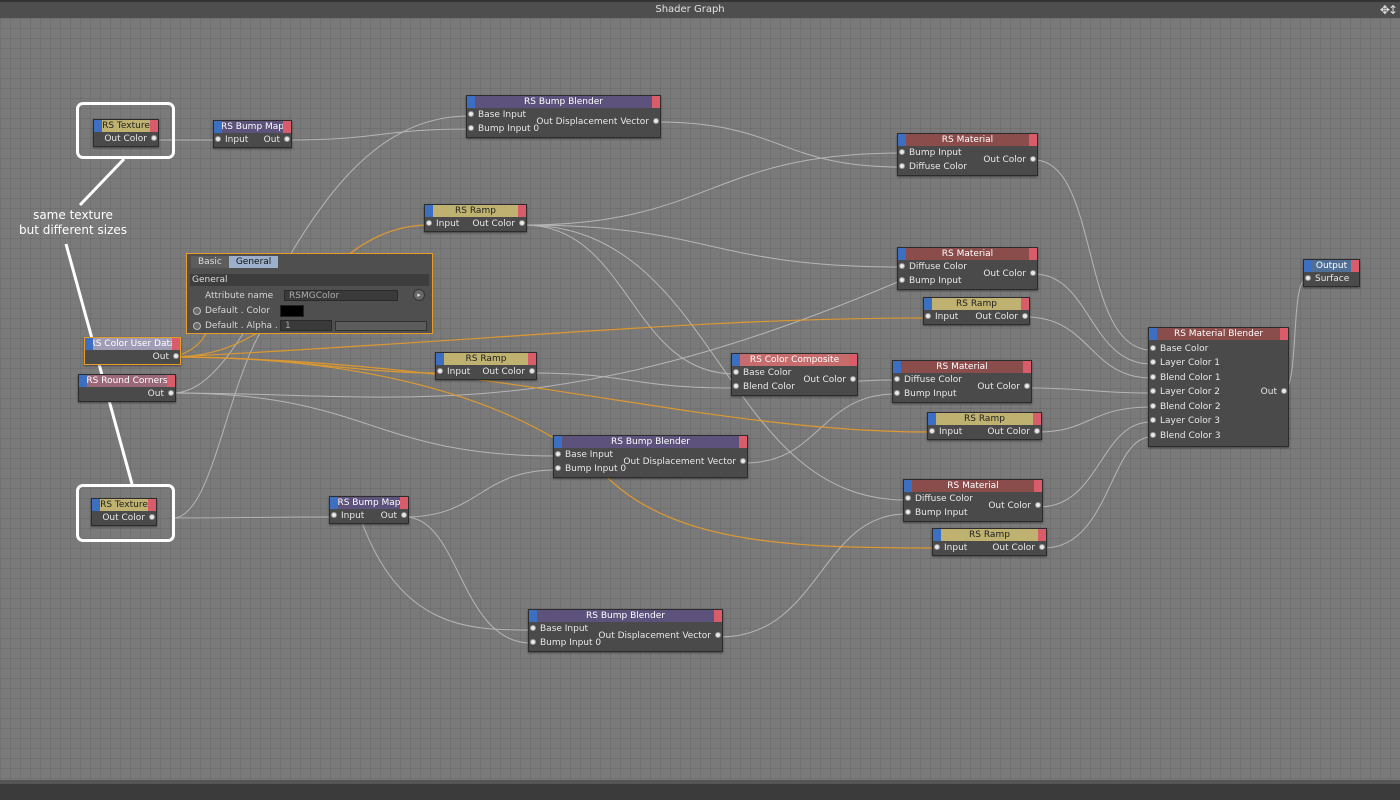  I want to click on node-header: Output, so click(1331, 266).